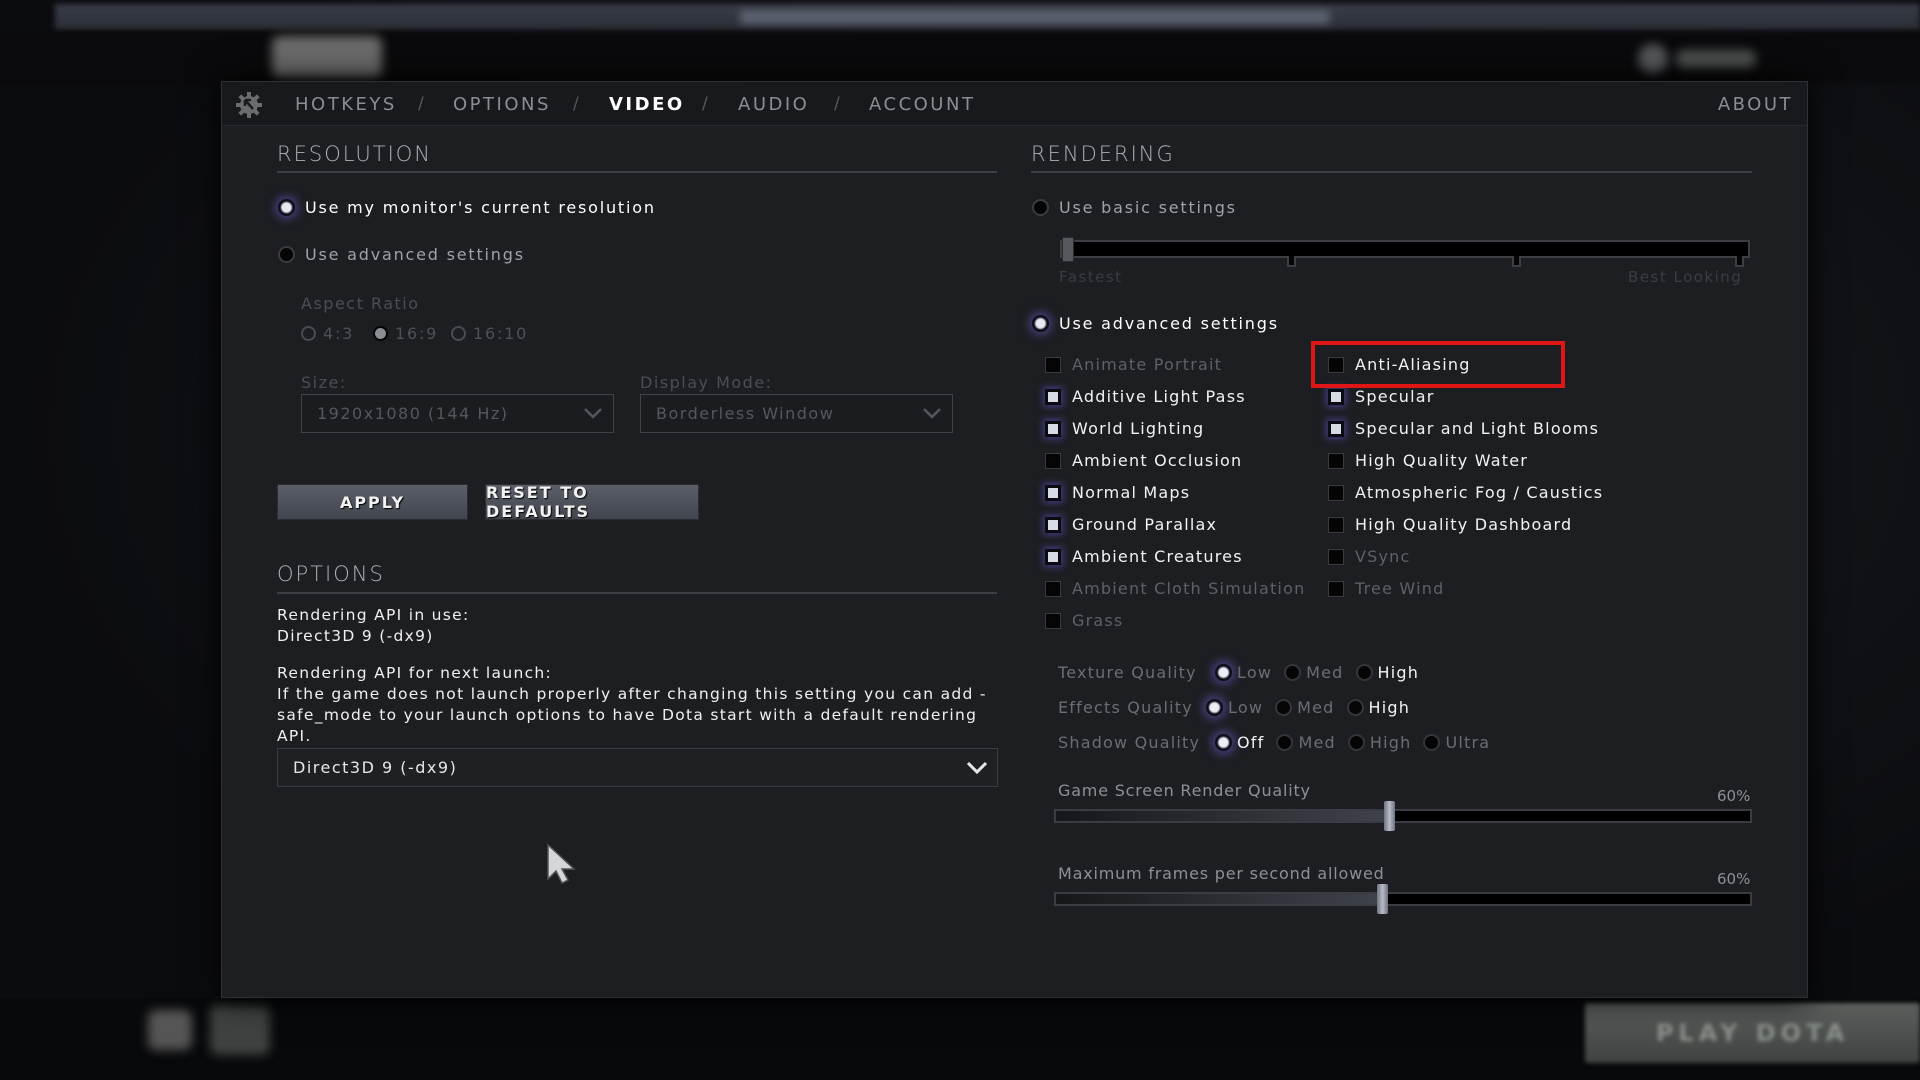 This screenshot has height=1080, width=1920. I want to click on checkbox-label: Tree Wind, so click(1400, 588).